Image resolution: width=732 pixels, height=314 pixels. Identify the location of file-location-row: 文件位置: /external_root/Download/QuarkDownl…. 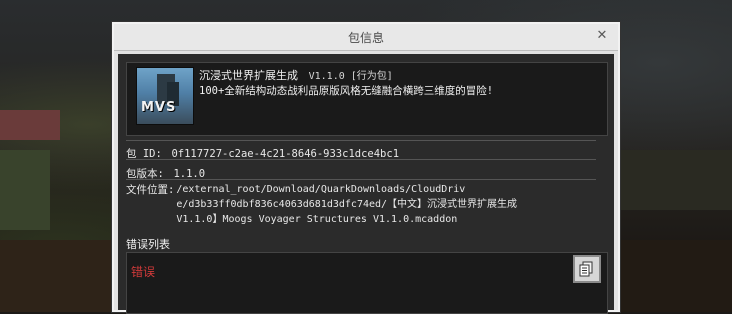
(361, 204).